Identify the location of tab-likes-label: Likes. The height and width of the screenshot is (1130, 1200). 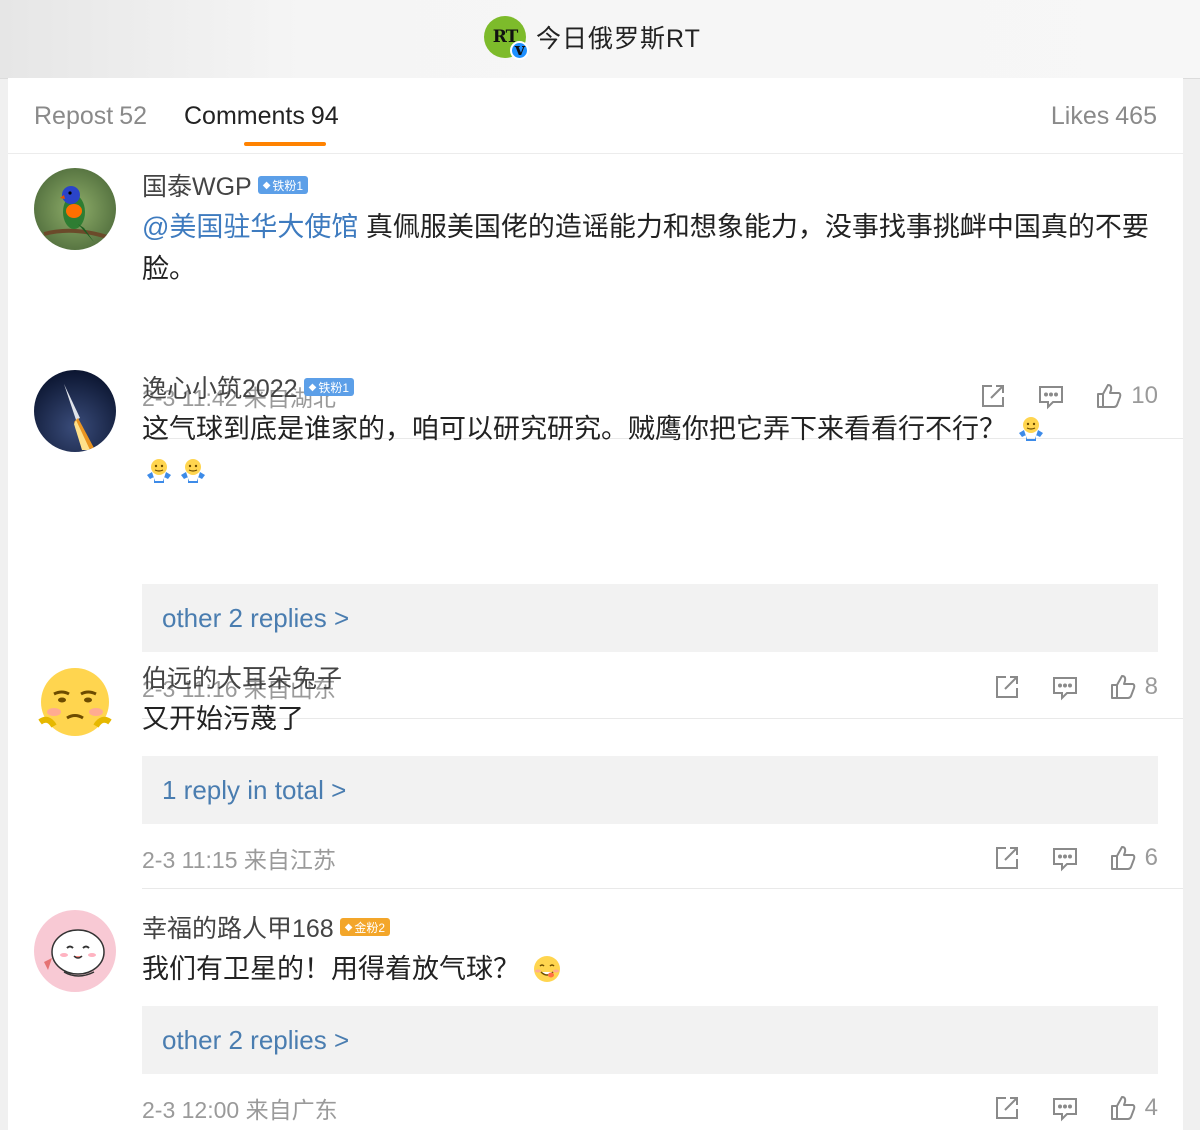
(1080, 116).